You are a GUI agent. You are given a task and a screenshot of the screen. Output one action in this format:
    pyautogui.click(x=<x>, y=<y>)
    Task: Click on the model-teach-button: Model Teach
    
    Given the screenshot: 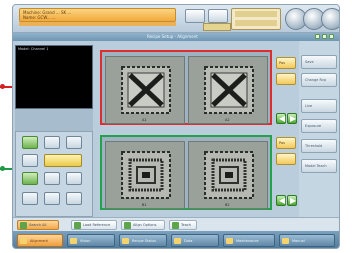 What is the action you would take?
    pyautogui.click(x=319, y=166)
    